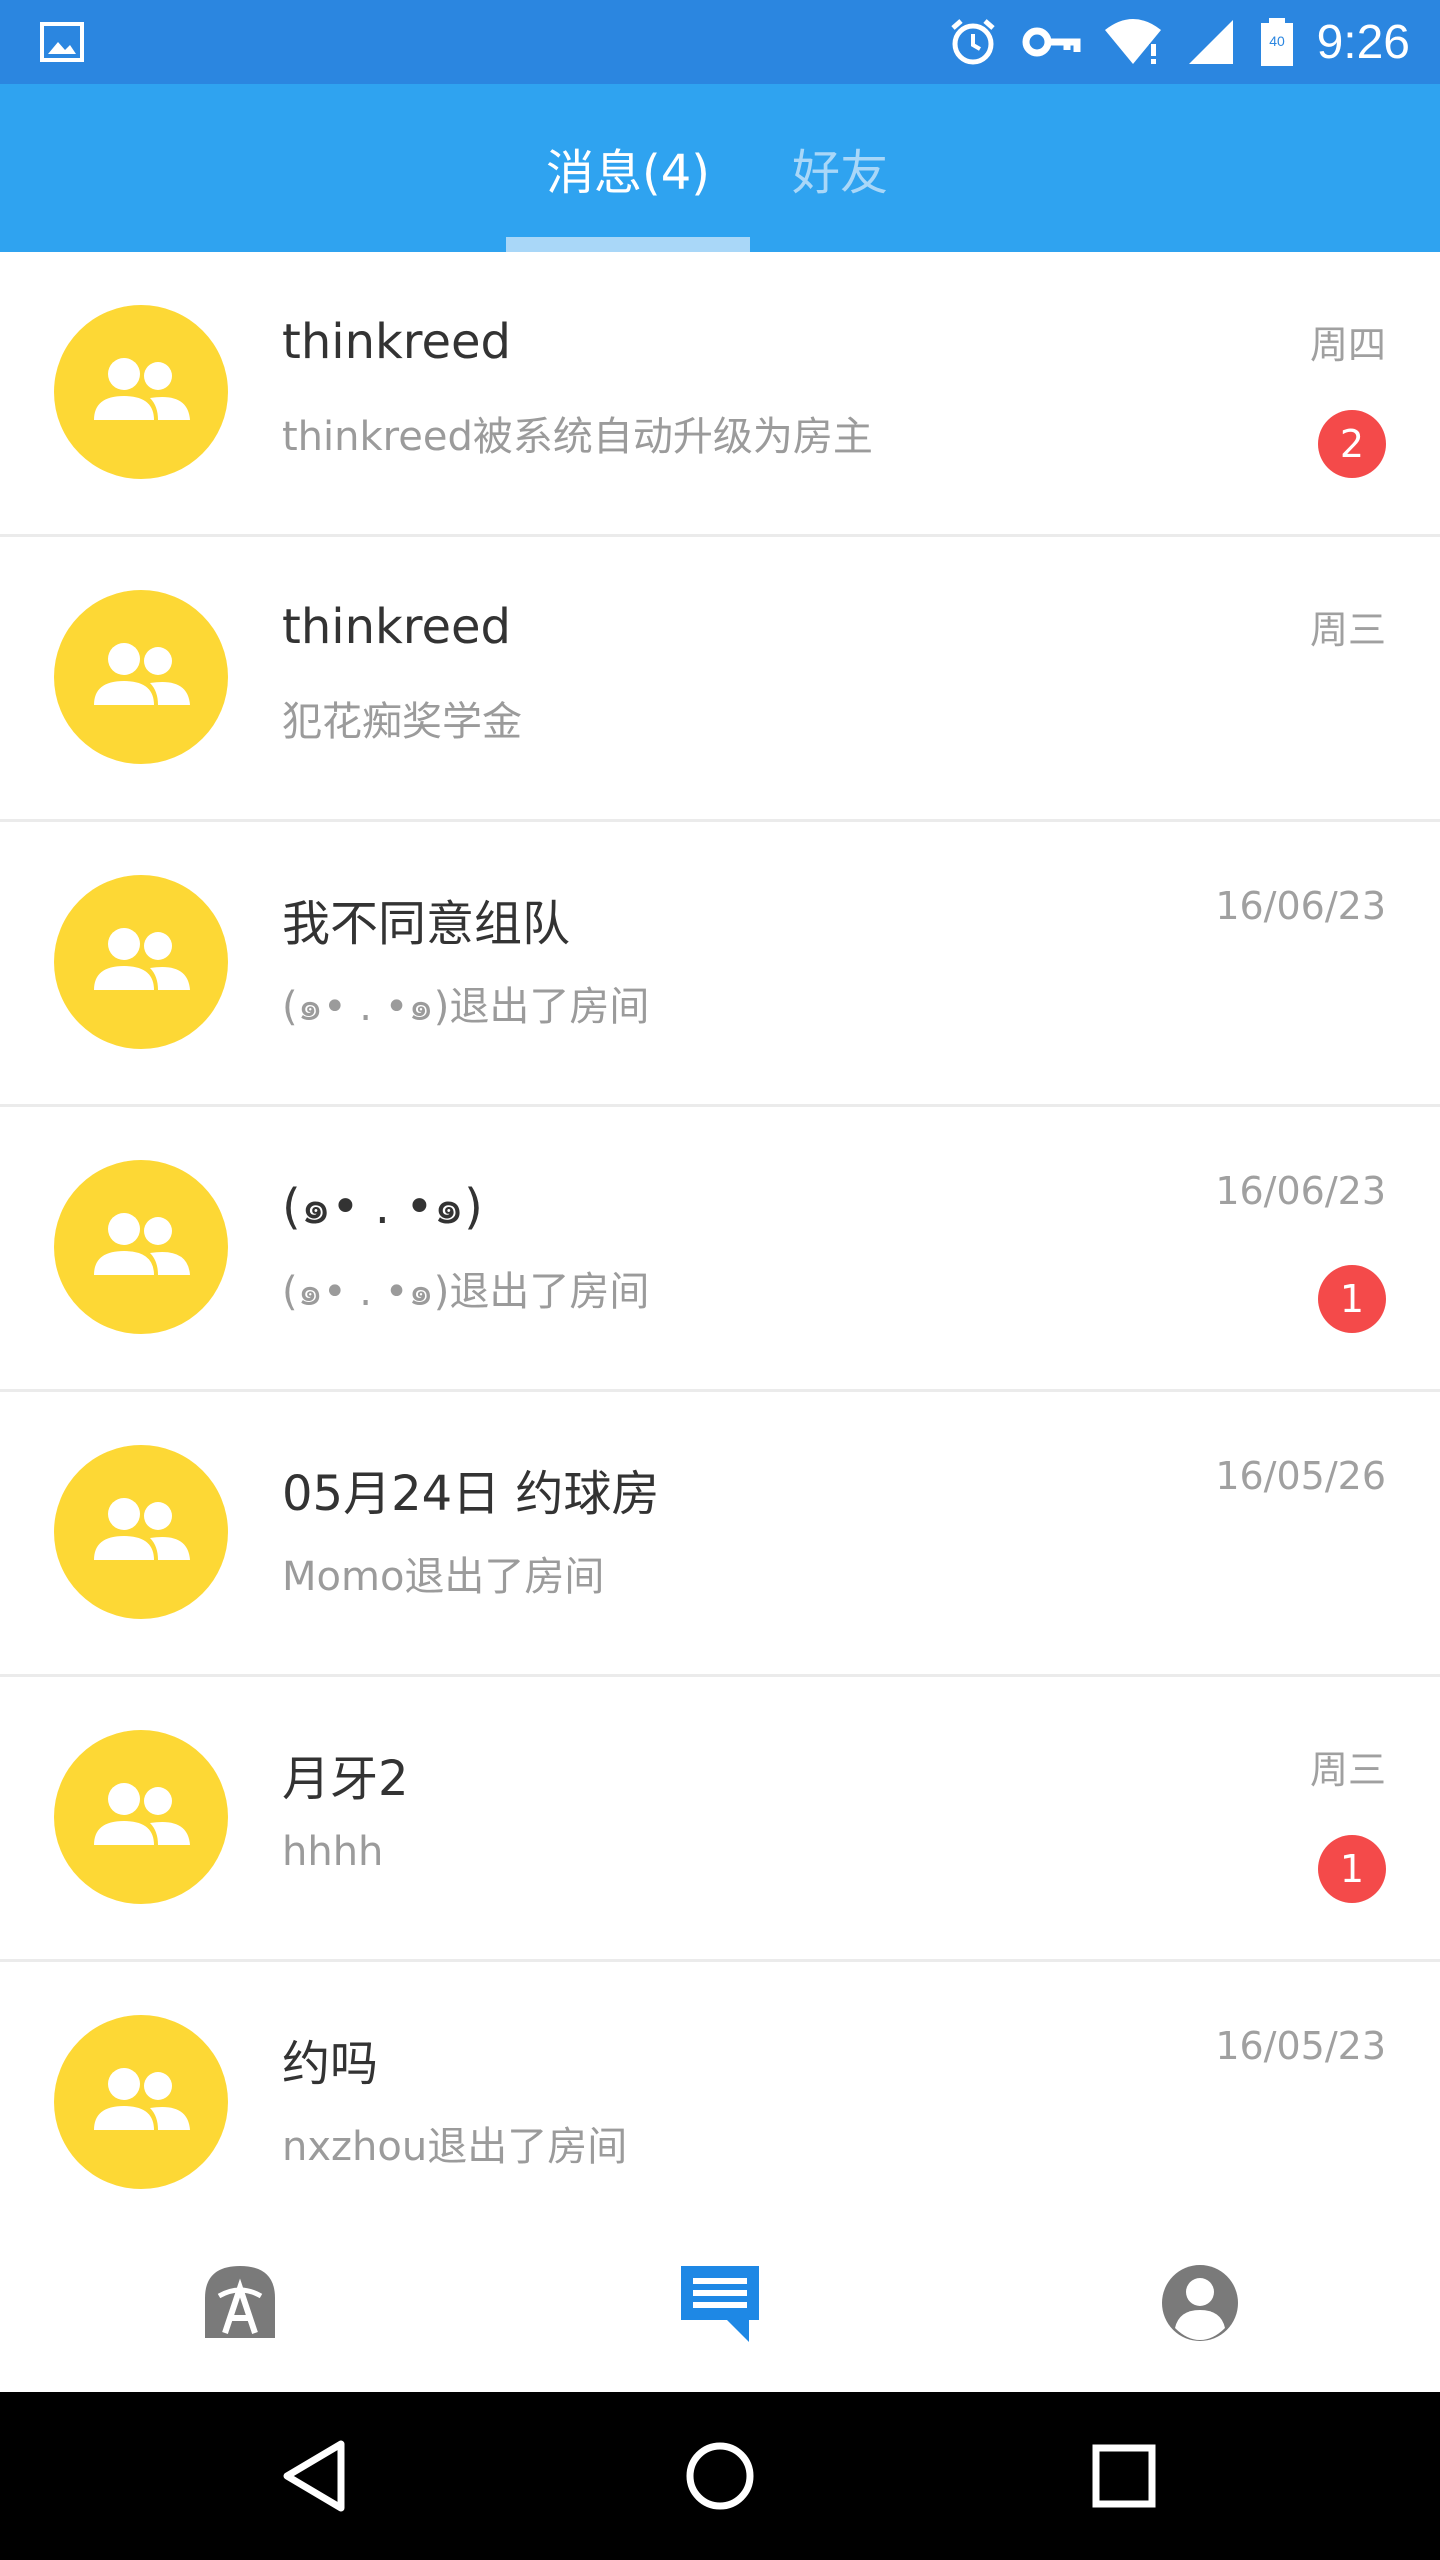 This screenshot has width=1440, height=2560. What do you see at coordinates (1124, 2476) in the screenshot?
I see `recents-icon` at bounding box center [1124, 2476].